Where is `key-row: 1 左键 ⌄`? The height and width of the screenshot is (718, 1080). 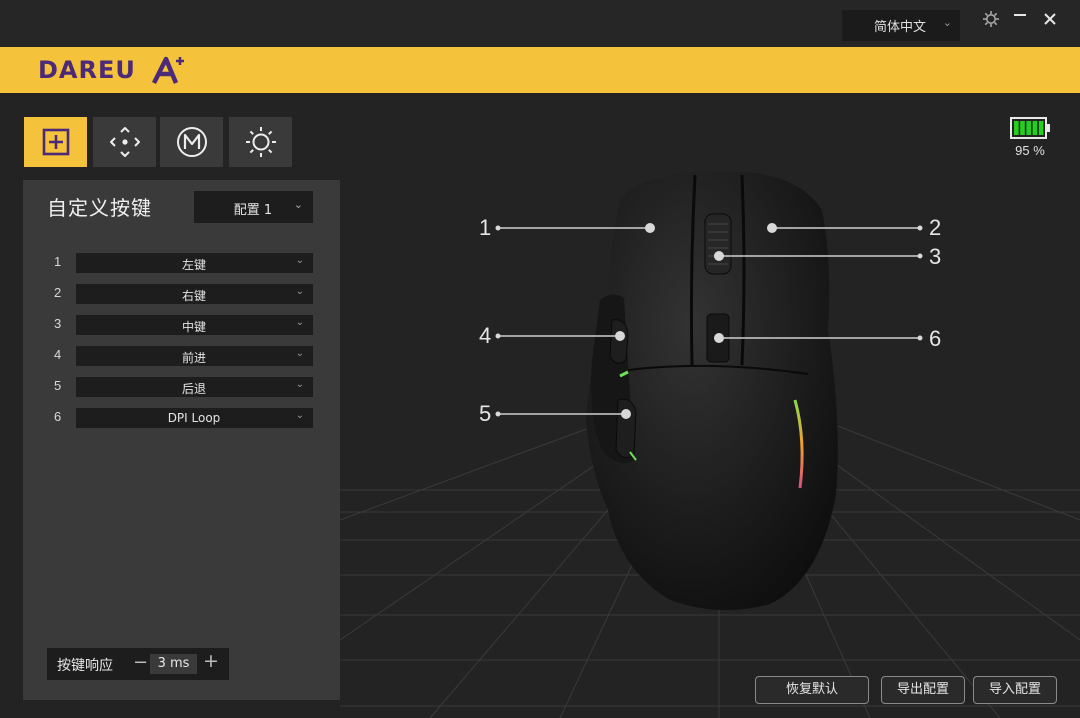
key-row: 1 左键 ⌄ is located at coordinates (181, 263).